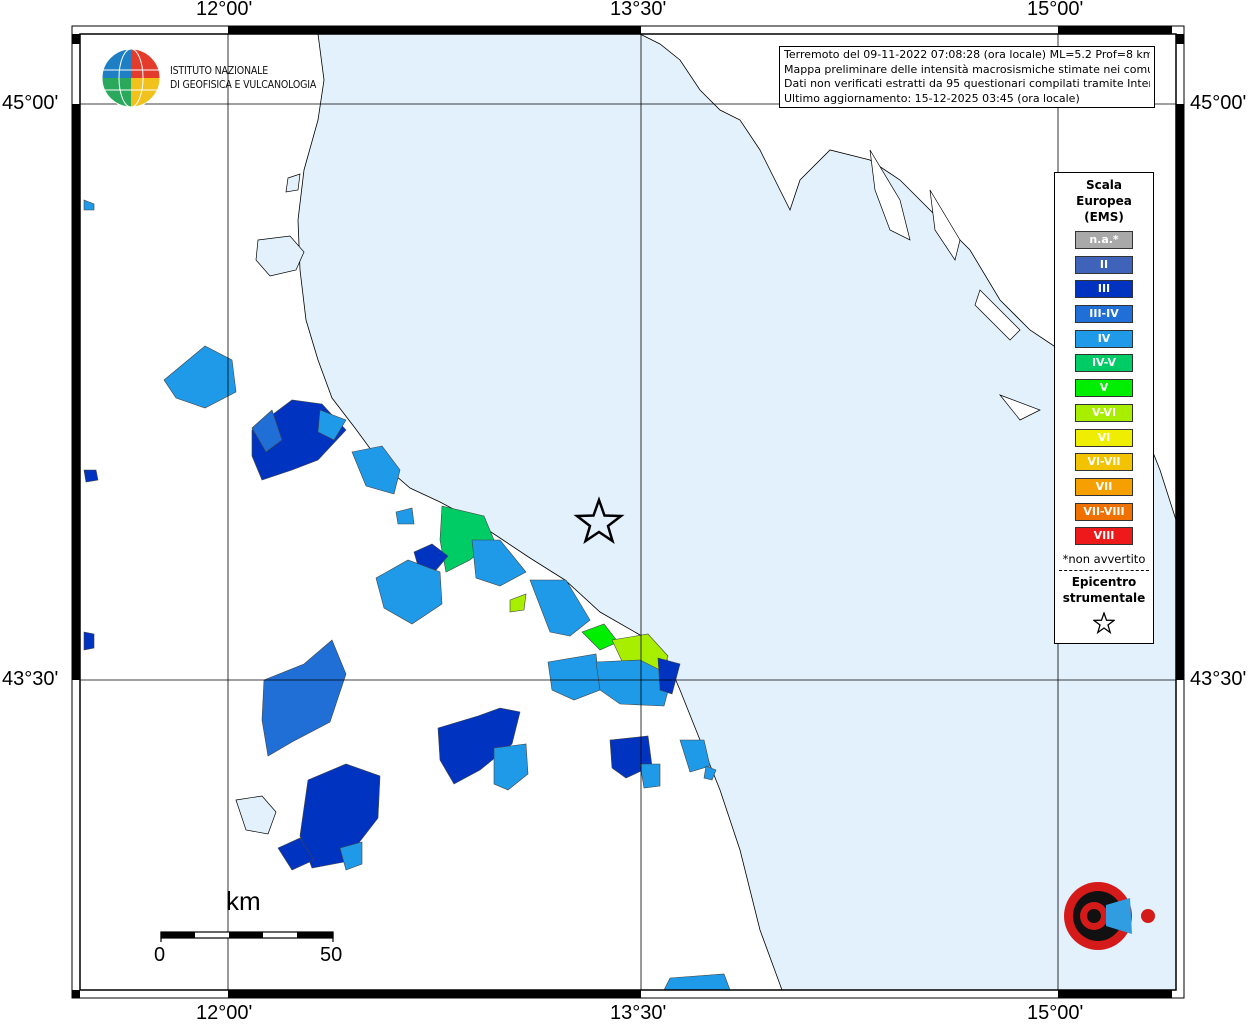 The image size is (1256, 1025). What do you see at coordinates (1218, 103) in the screenshot?
I see `lat-label-right-1: 45°00'` at bounding box center [1218, 103].